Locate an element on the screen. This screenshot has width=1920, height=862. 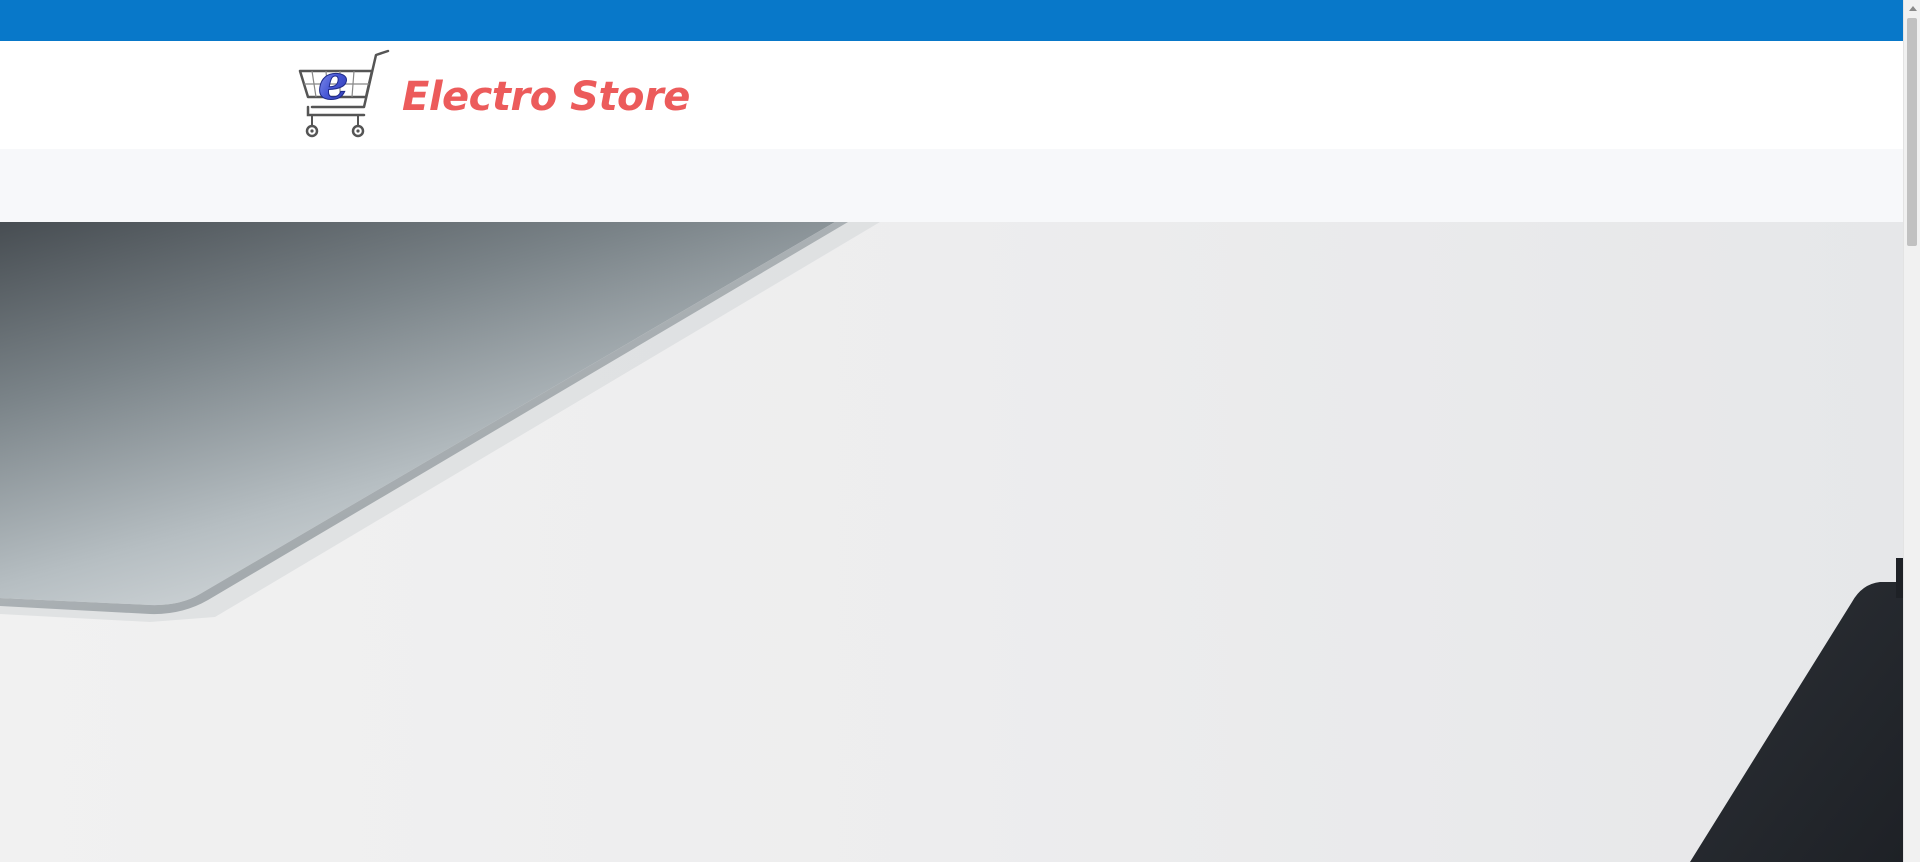
scrollbar-thumb is located at coordinates (1912, 132).